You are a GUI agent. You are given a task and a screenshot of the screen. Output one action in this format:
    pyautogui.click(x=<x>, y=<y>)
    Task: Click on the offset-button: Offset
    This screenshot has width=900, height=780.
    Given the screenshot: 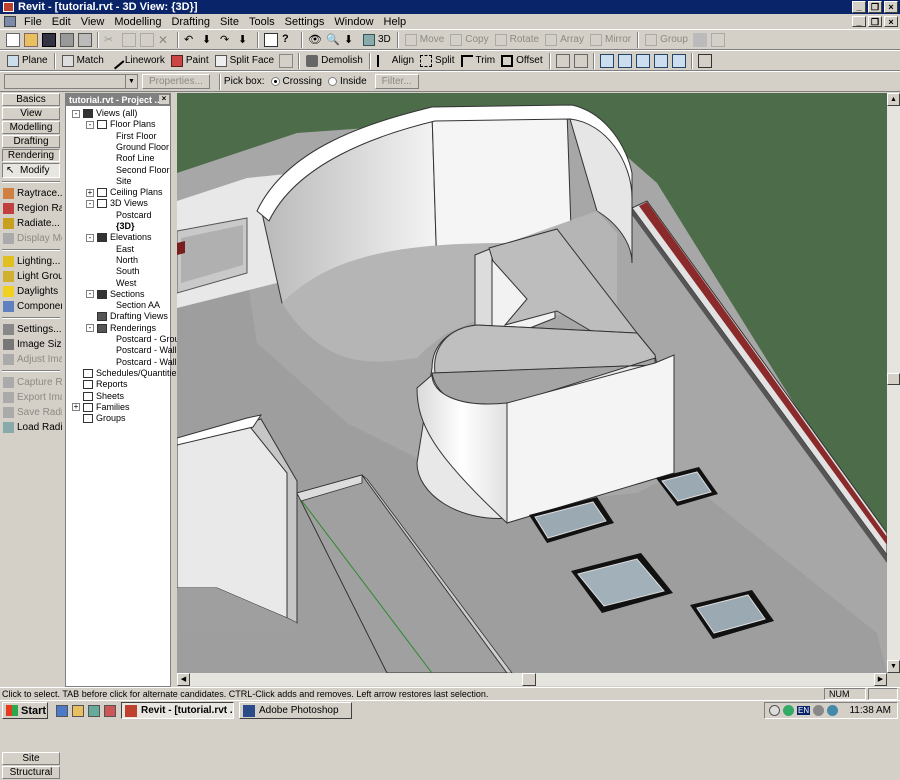 What is the action you would take?
    pyautogui.click(x=522, y=61)
    